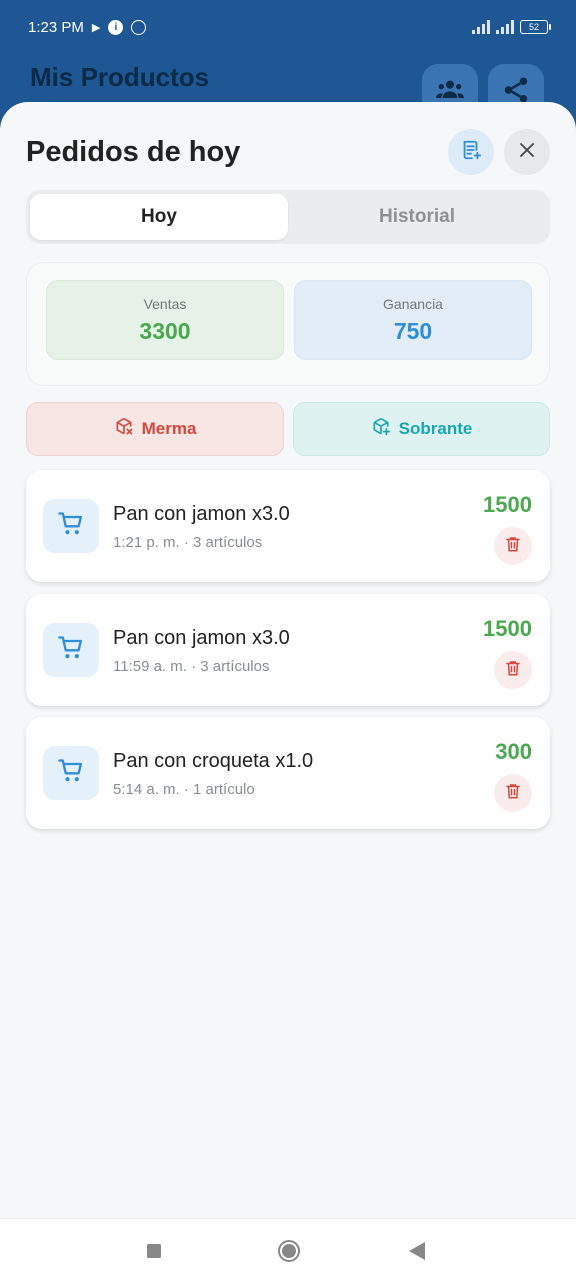  Describe the element at coordinates (435, 428) in the screenshot. I see `sobrante-label: Sobrante` at that location.